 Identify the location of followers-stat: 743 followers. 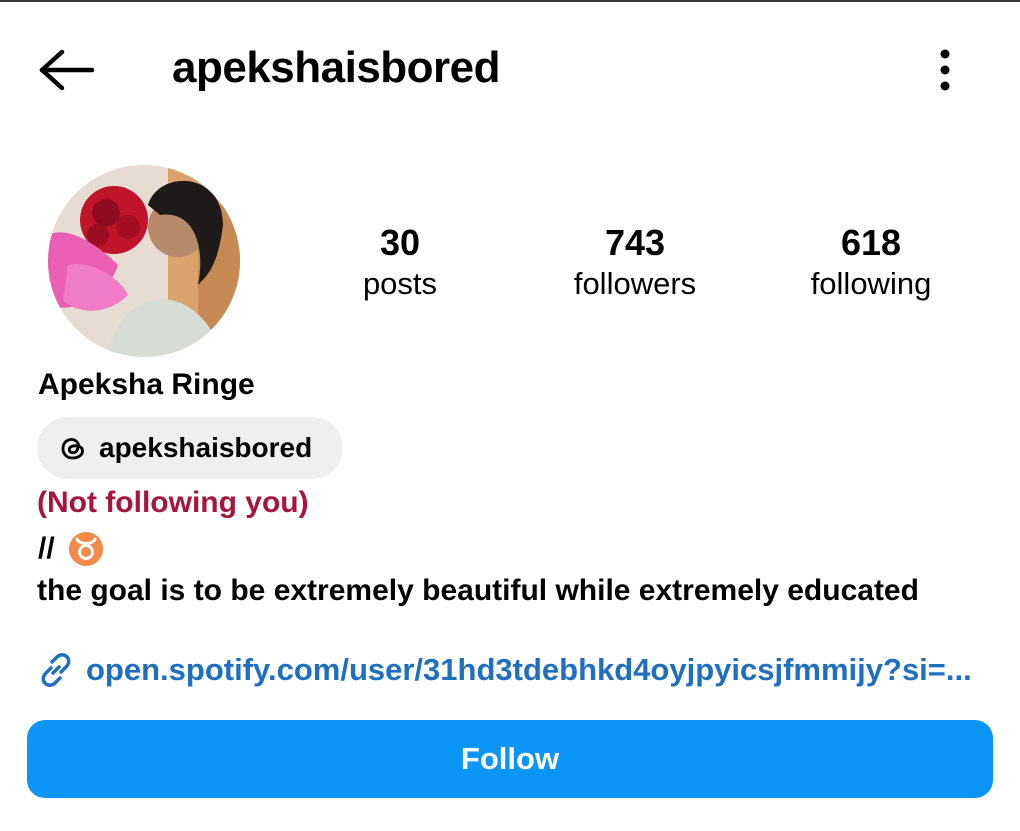
(635, 263).